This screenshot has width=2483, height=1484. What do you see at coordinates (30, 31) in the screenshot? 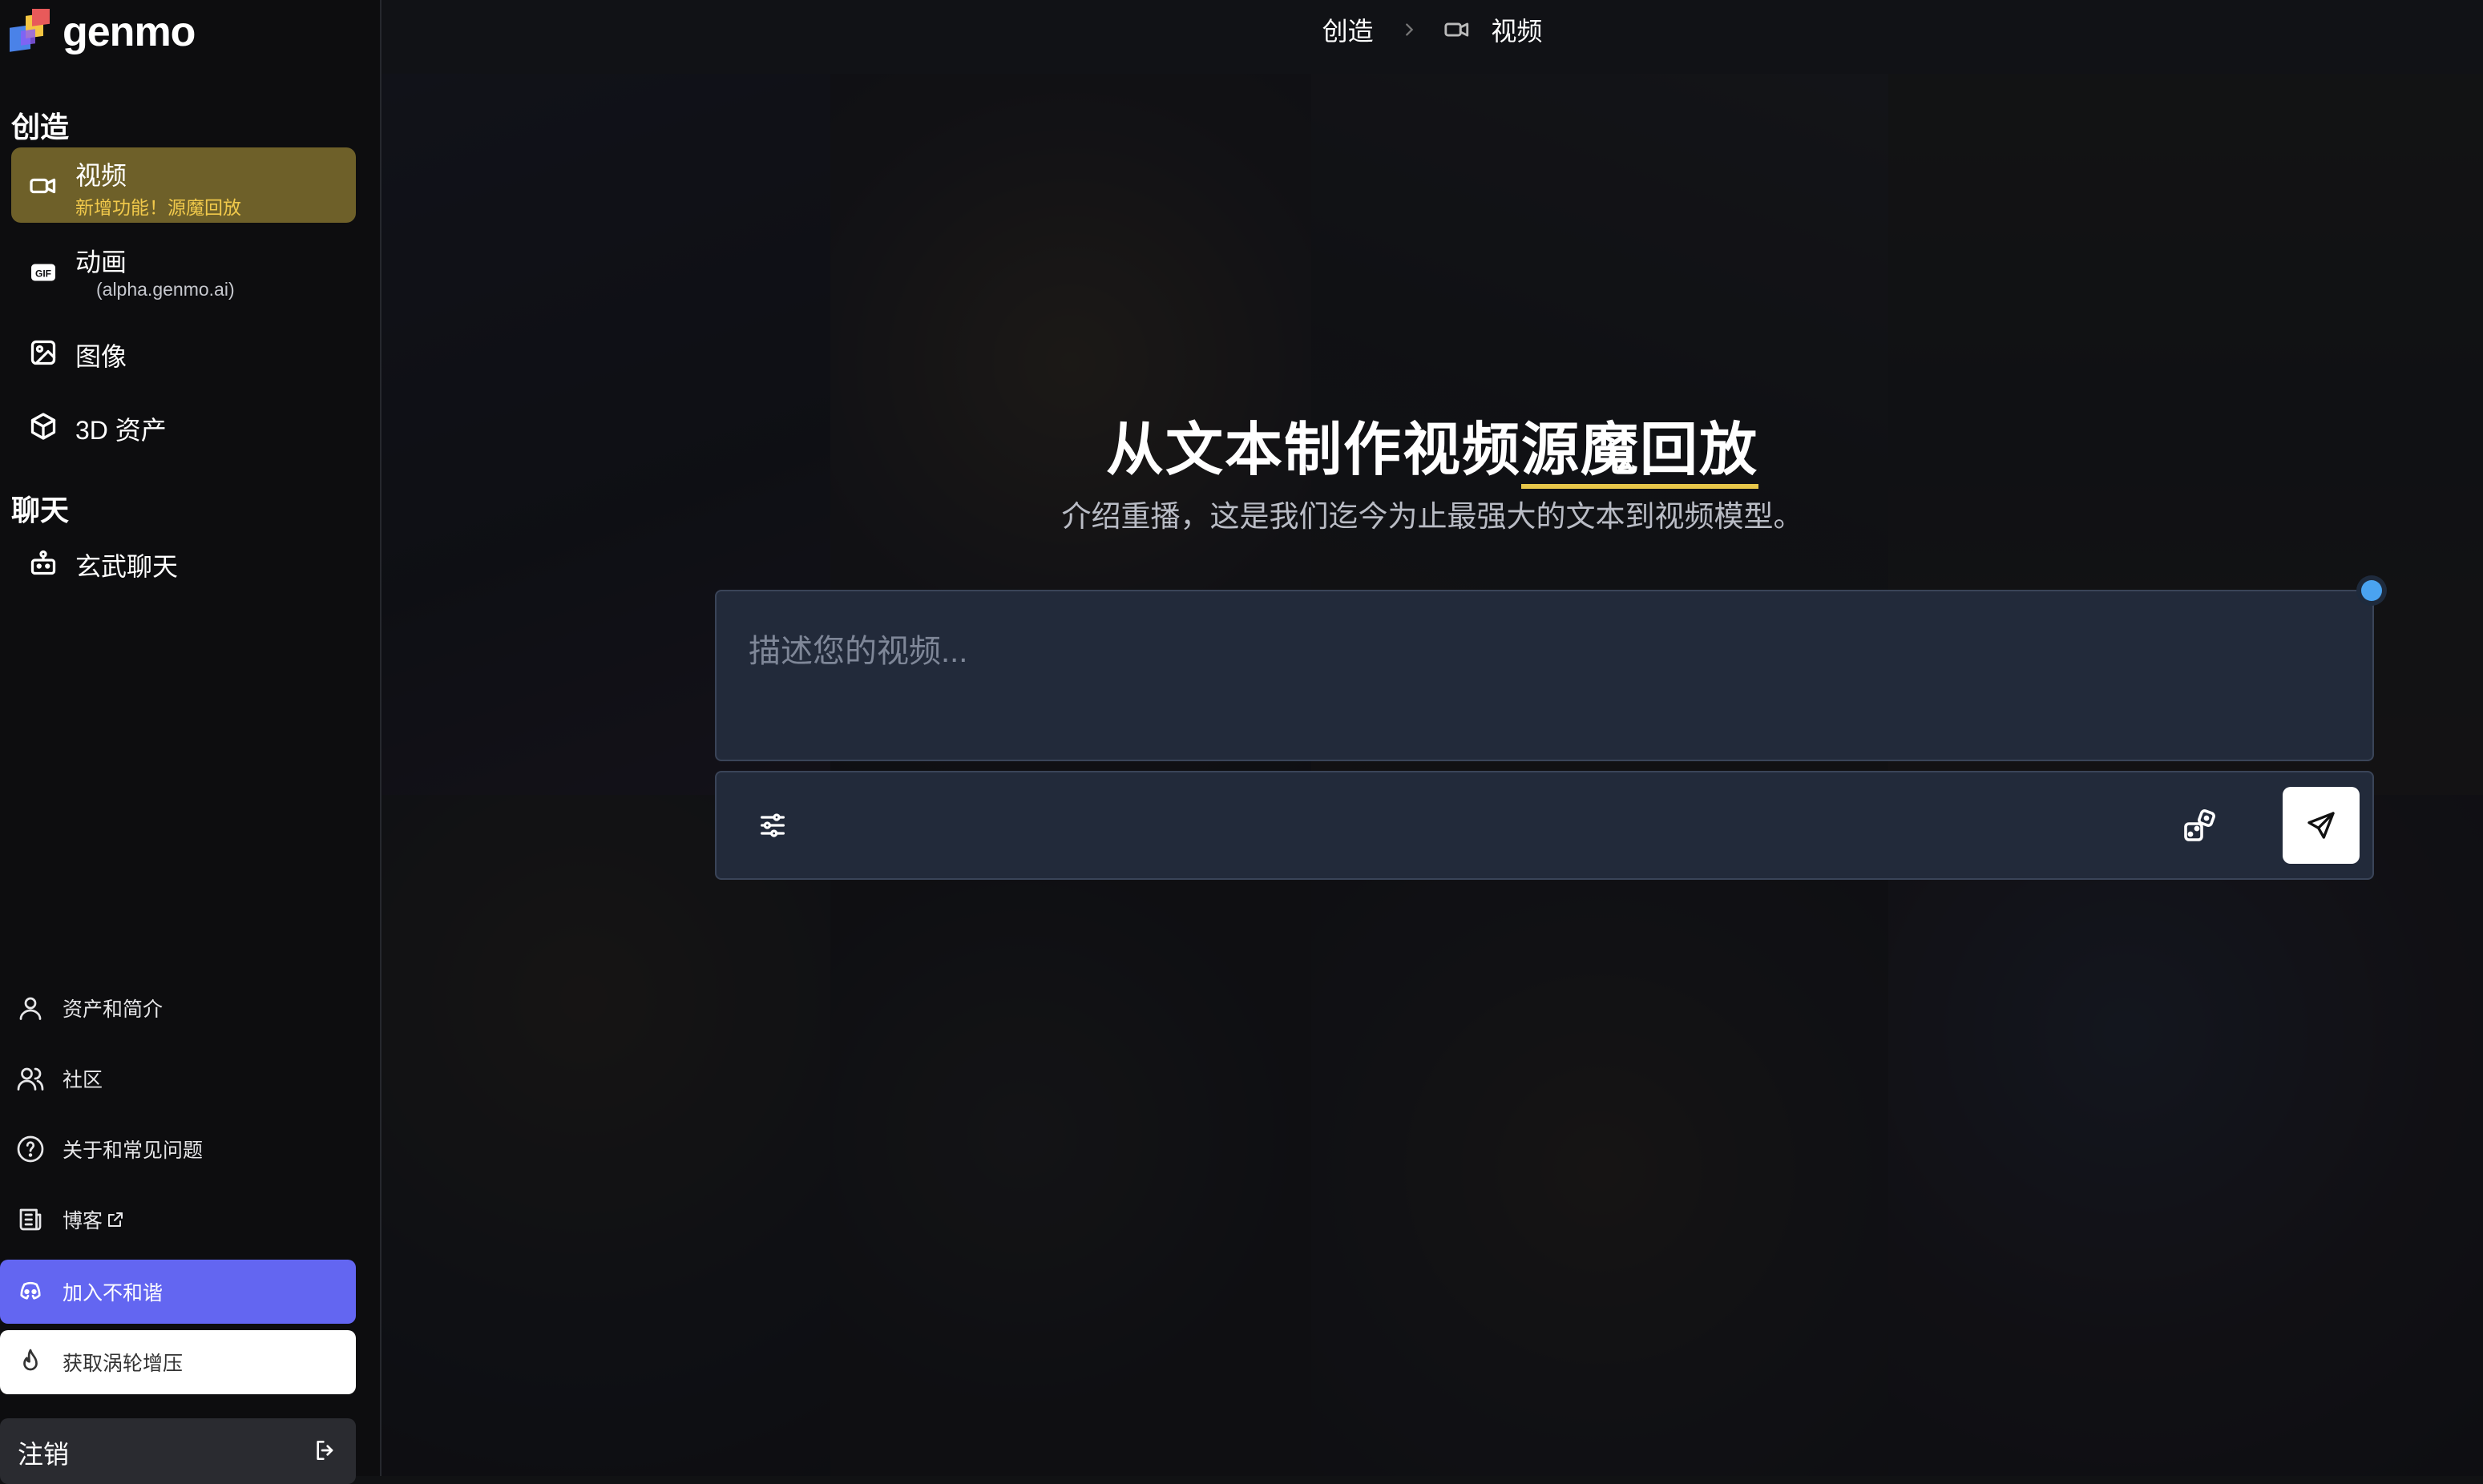
I see `genmo-logo-icon` at bounding box center [30, 31].